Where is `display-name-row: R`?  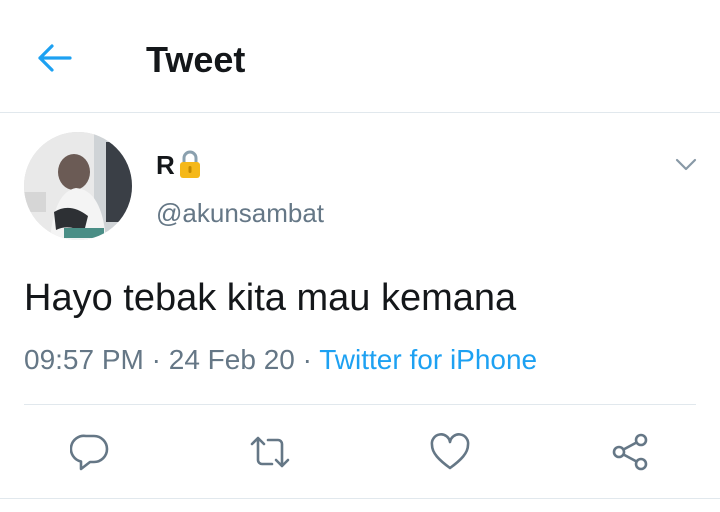
display-name-row: R is located at coordinates (179, 165).